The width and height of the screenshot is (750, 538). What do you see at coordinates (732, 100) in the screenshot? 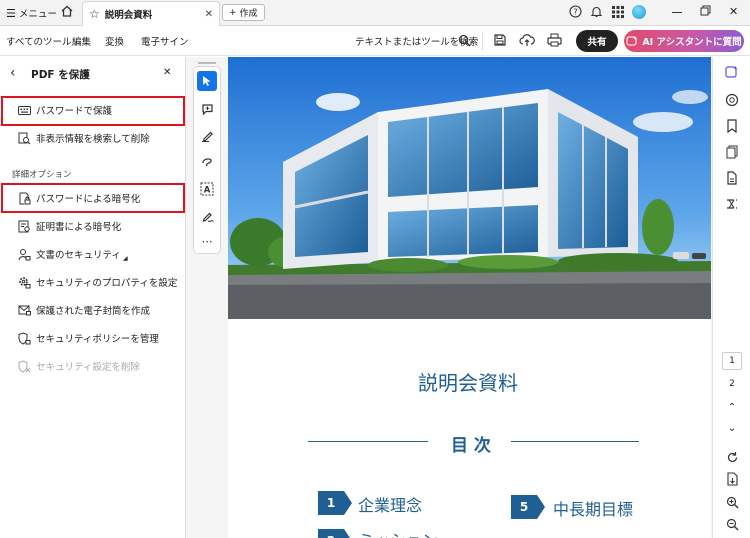
I see `comments-icon` at bounding box center [732, 100].